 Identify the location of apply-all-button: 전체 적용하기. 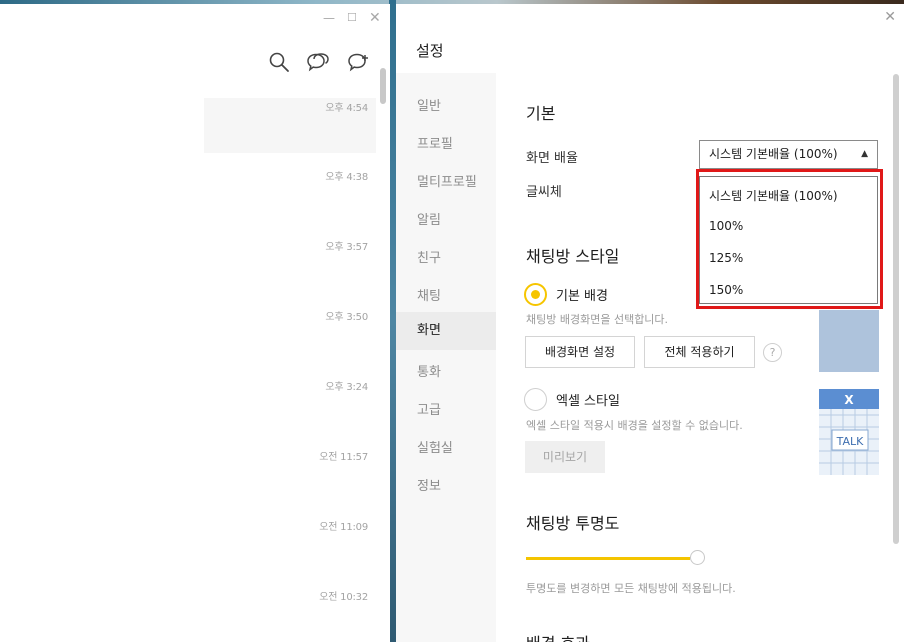
(699, 352).